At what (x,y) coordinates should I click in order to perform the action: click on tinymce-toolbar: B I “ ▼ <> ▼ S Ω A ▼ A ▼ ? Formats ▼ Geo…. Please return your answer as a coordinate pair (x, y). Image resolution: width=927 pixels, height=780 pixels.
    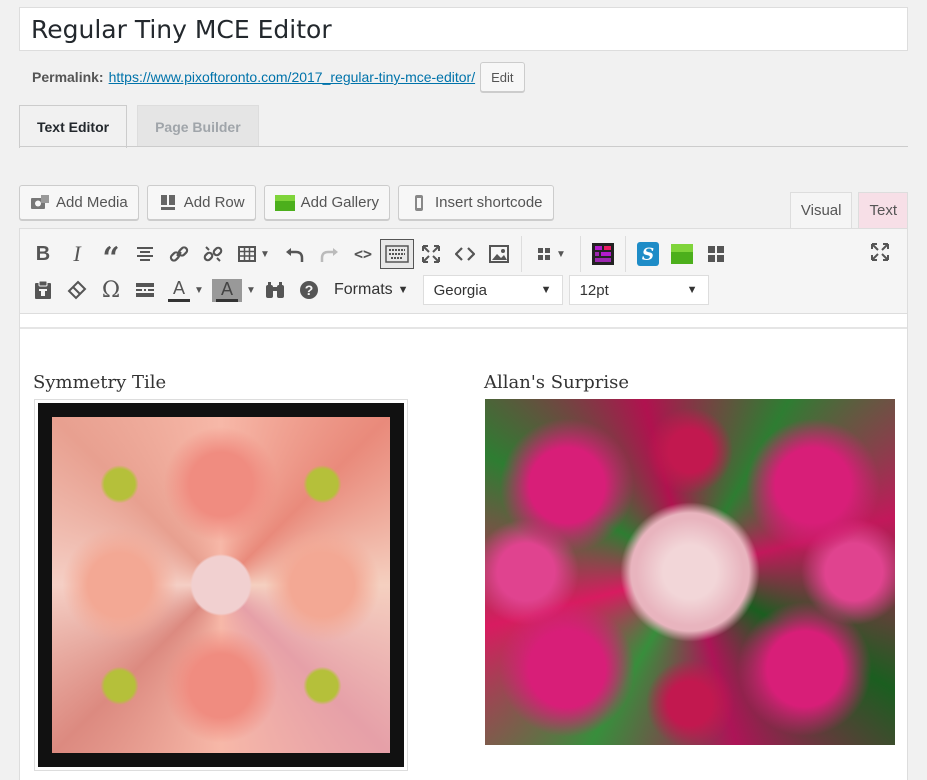
    Looking at the image, I should click on (463, 271).